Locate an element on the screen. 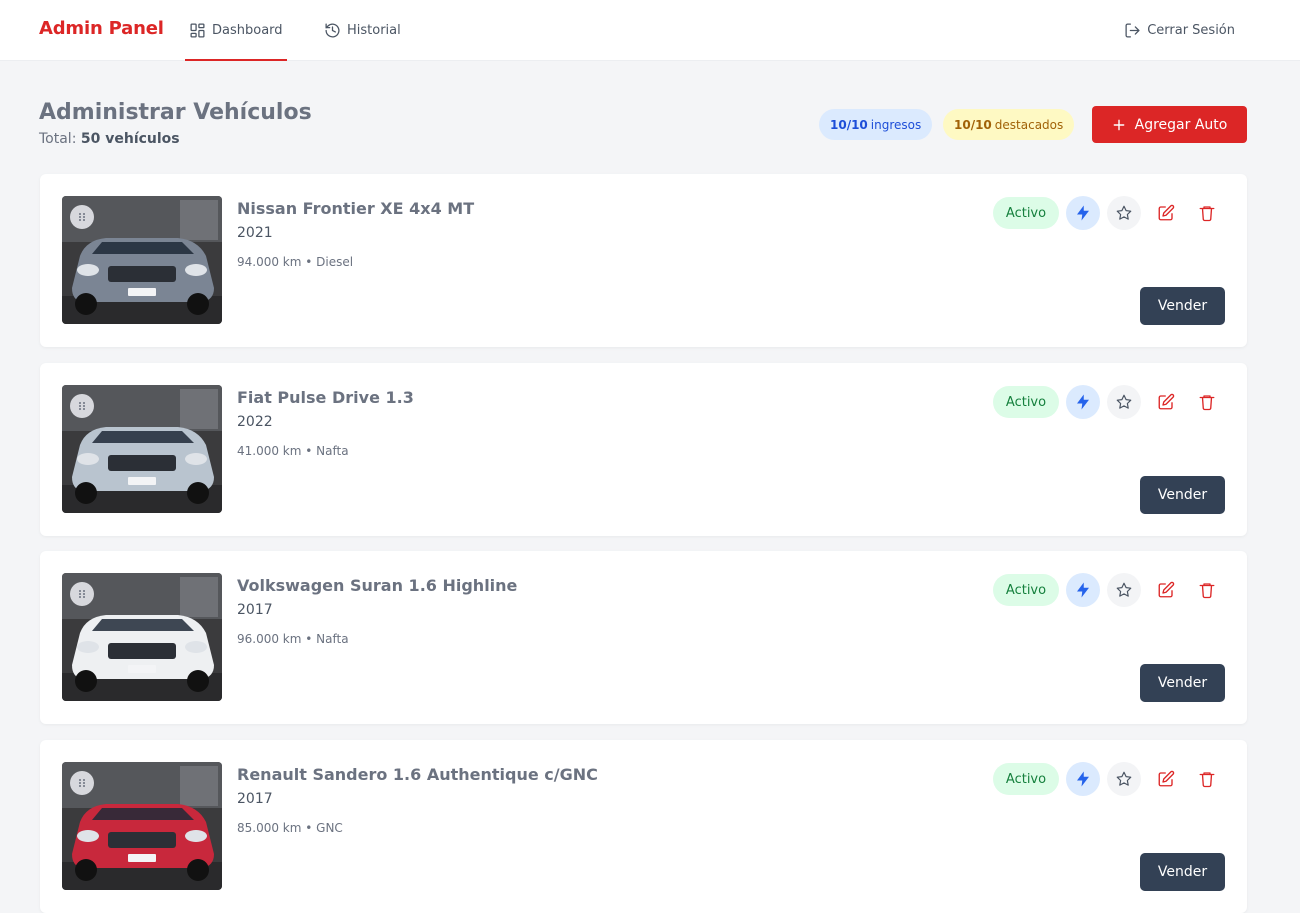 The width and height of the screenshot is (1300, 913). nav-tab-dashboard: Dashboard is located at coordinates (236, 30).